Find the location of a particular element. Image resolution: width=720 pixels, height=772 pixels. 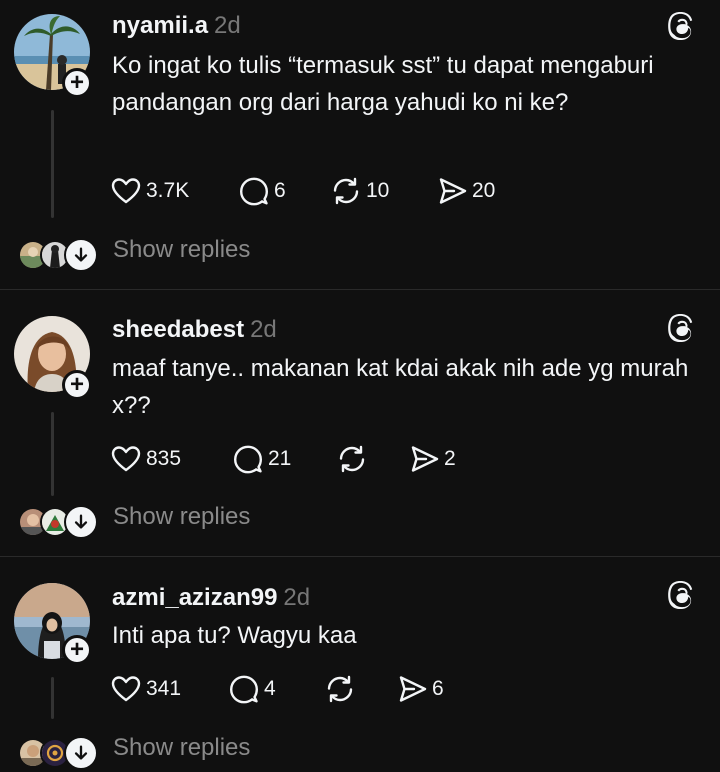

comment-count: 6 is located at coordinates (280, 190).